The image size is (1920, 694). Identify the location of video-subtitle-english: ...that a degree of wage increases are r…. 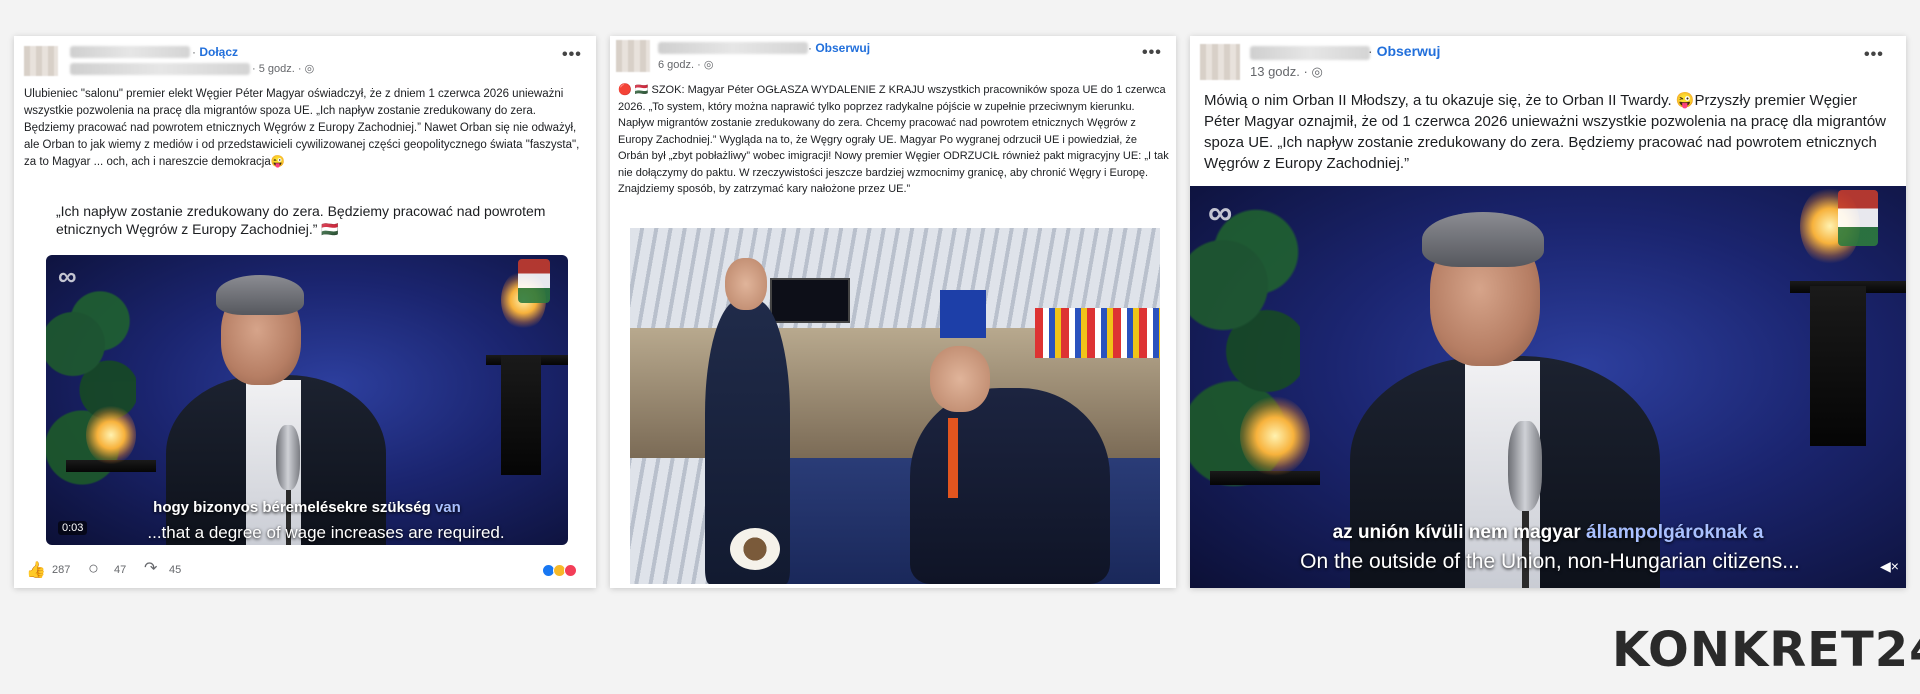
(326, 532).